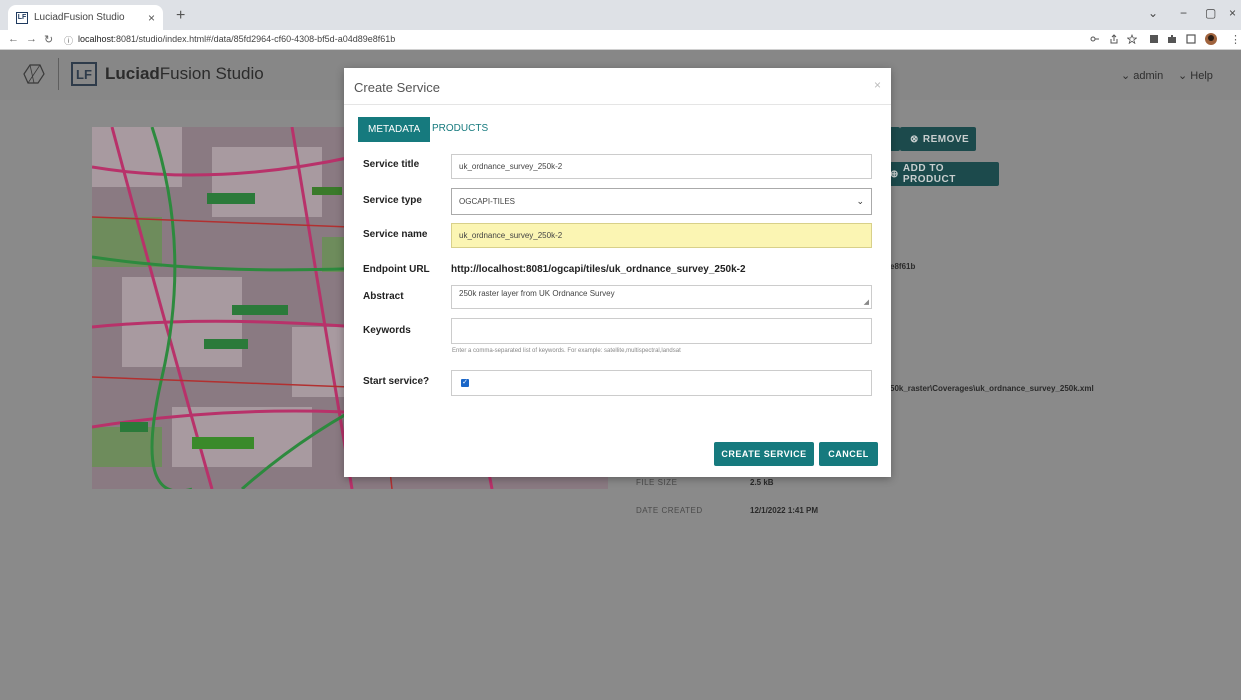 The height and width of the screenshot is (700, 1241). What do you see at coordinates (22, 17) in the screenshot?
I see `favicon-icon: LF` at bounding box center [22, 17].